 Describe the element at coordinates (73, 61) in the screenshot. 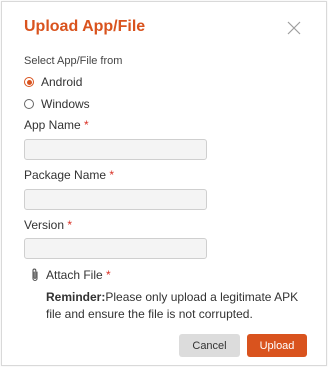

I see `source-label: Select App/File from` at that location.